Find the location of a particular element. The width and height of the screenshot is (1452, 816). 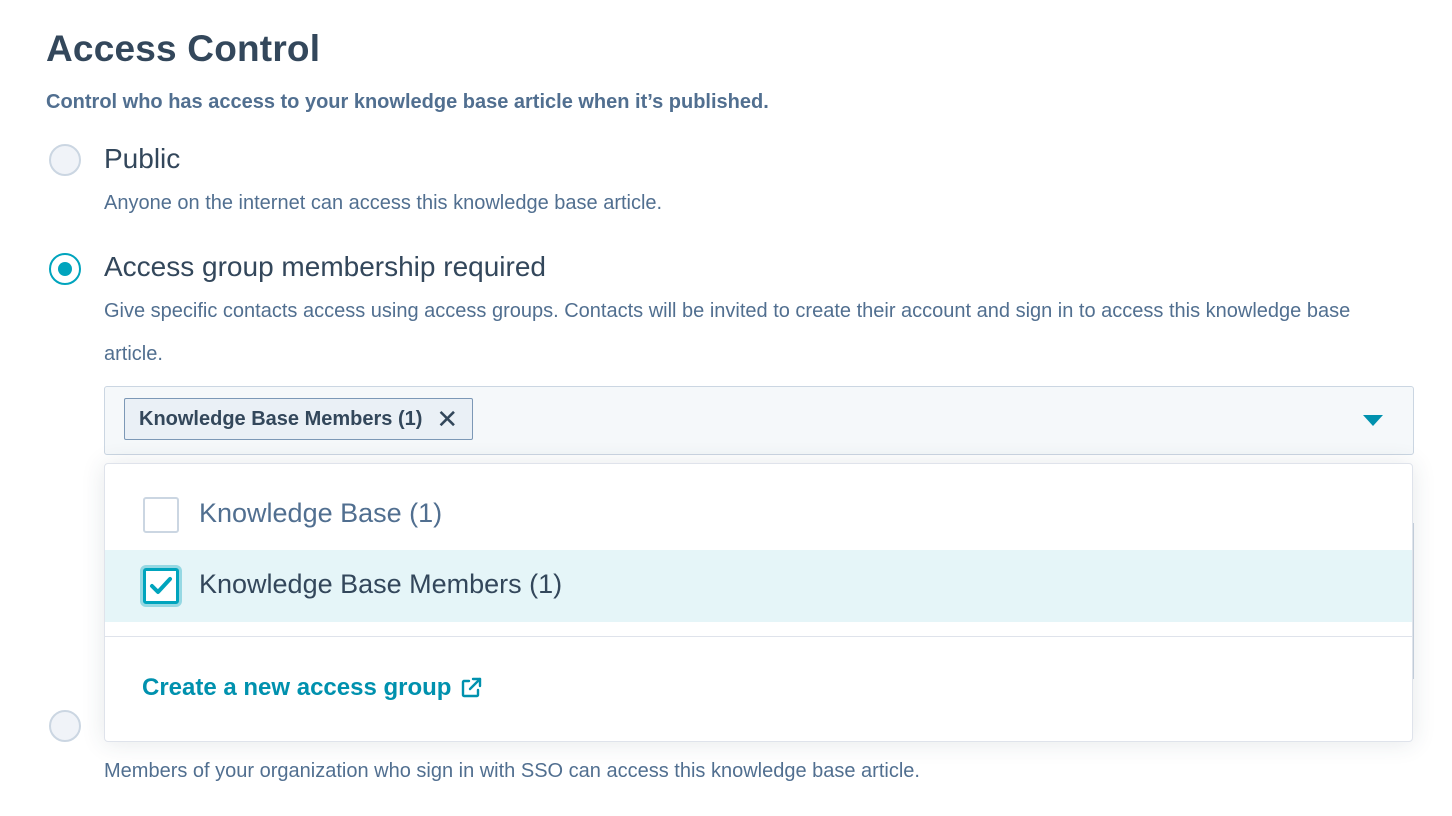

external-link-icon is located at coordinates (472, 687).